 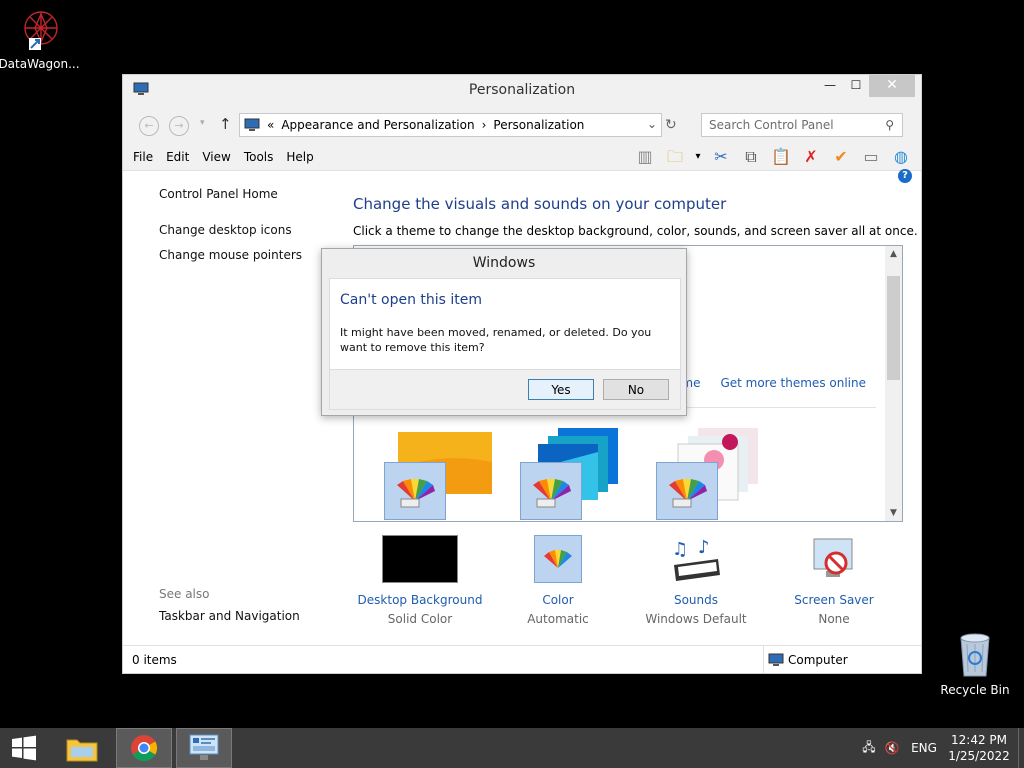 I want to click on forward-button: →, so click(x=179, y=126).